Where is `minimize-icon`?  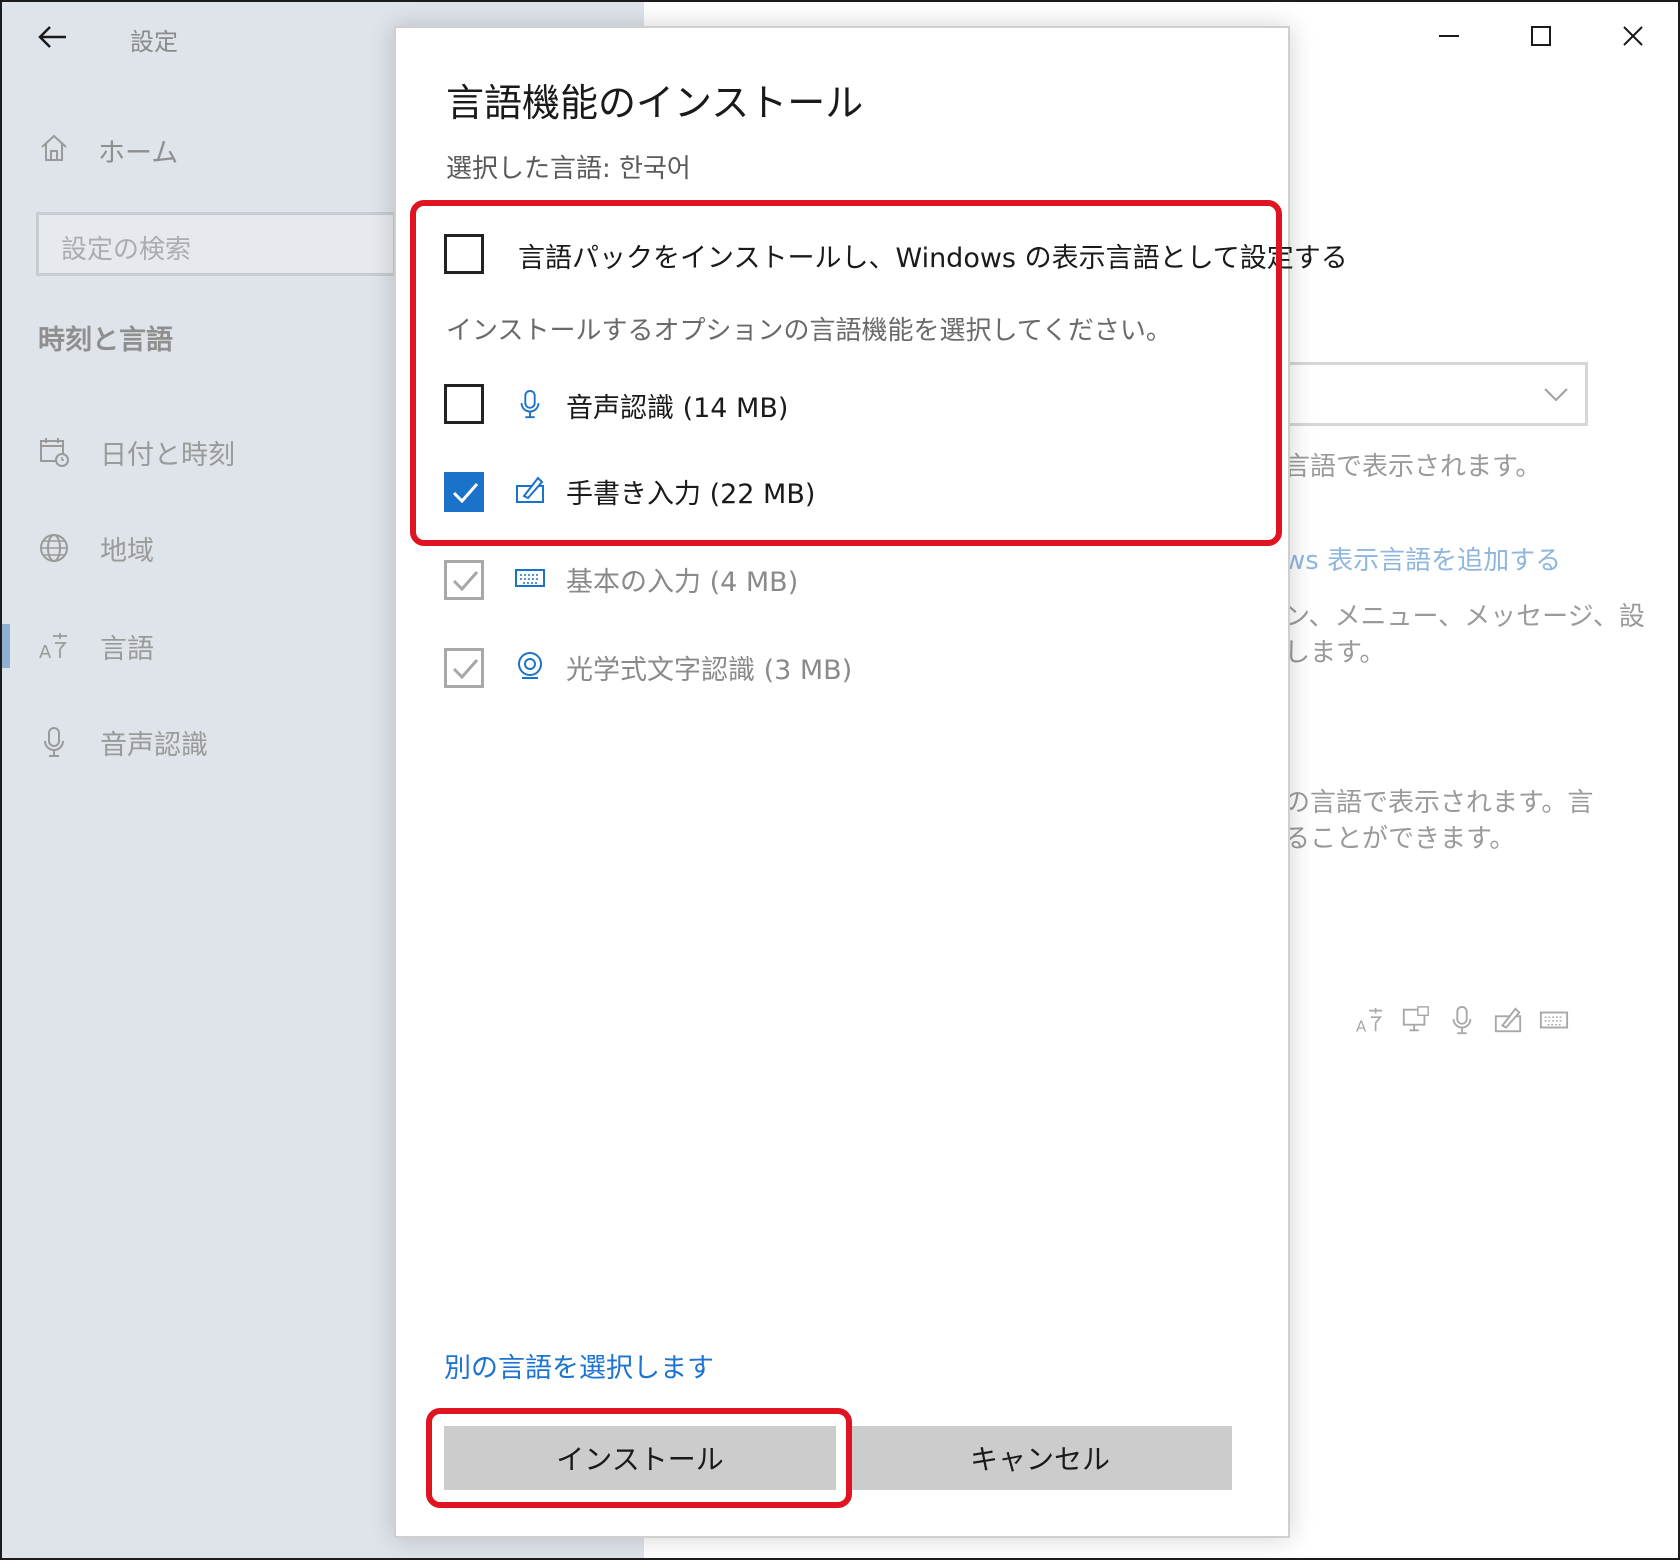
minimize-icon is located at coordinates (1449, 36).